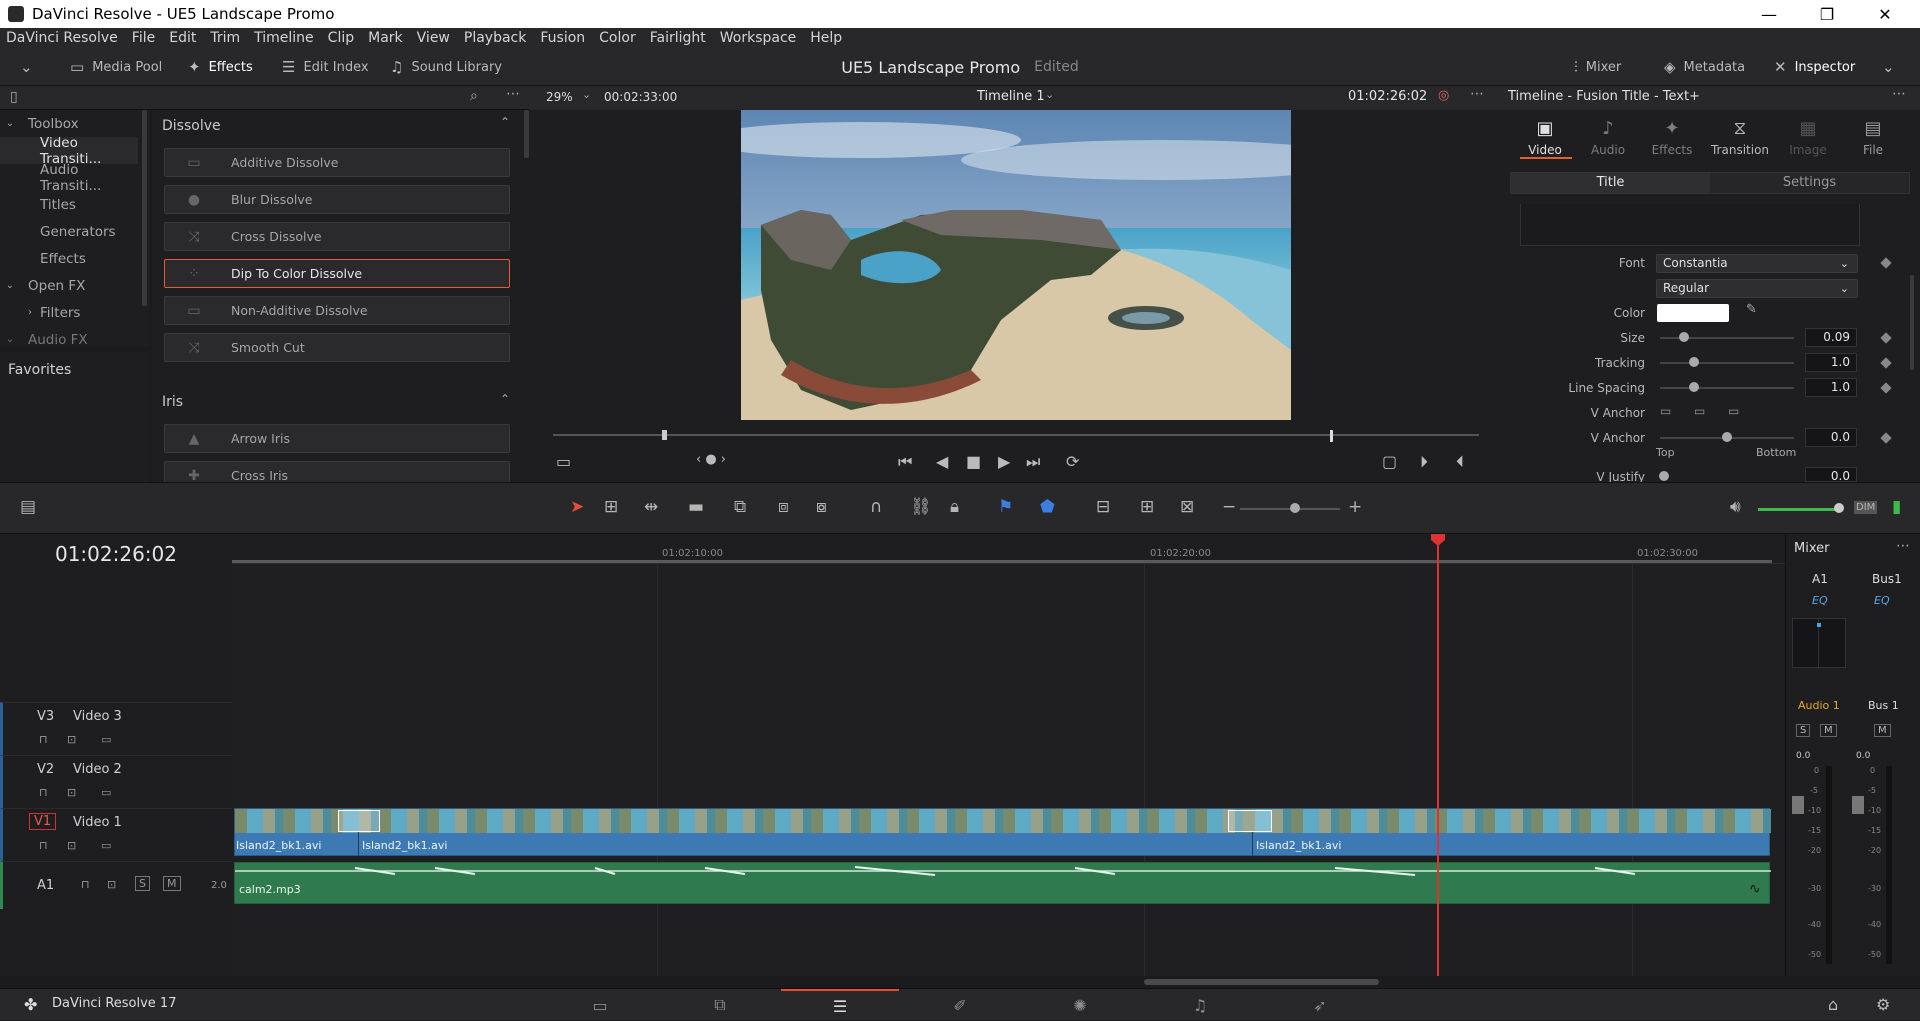 The image size is (1920, 1021). Describe the element at coordinates (740, 507) in the screenshot. I see `insert-clip-icon: ⧉` at that location.